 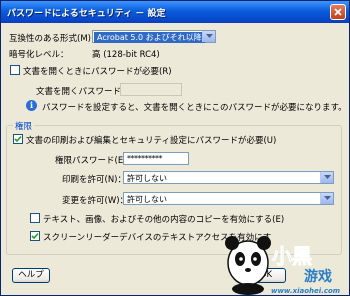 What do you see at coordinates (54, 39) in the screenshot?
I see `compat-label: 互換性のある形式(M)：` at bounding box center [54, 39].